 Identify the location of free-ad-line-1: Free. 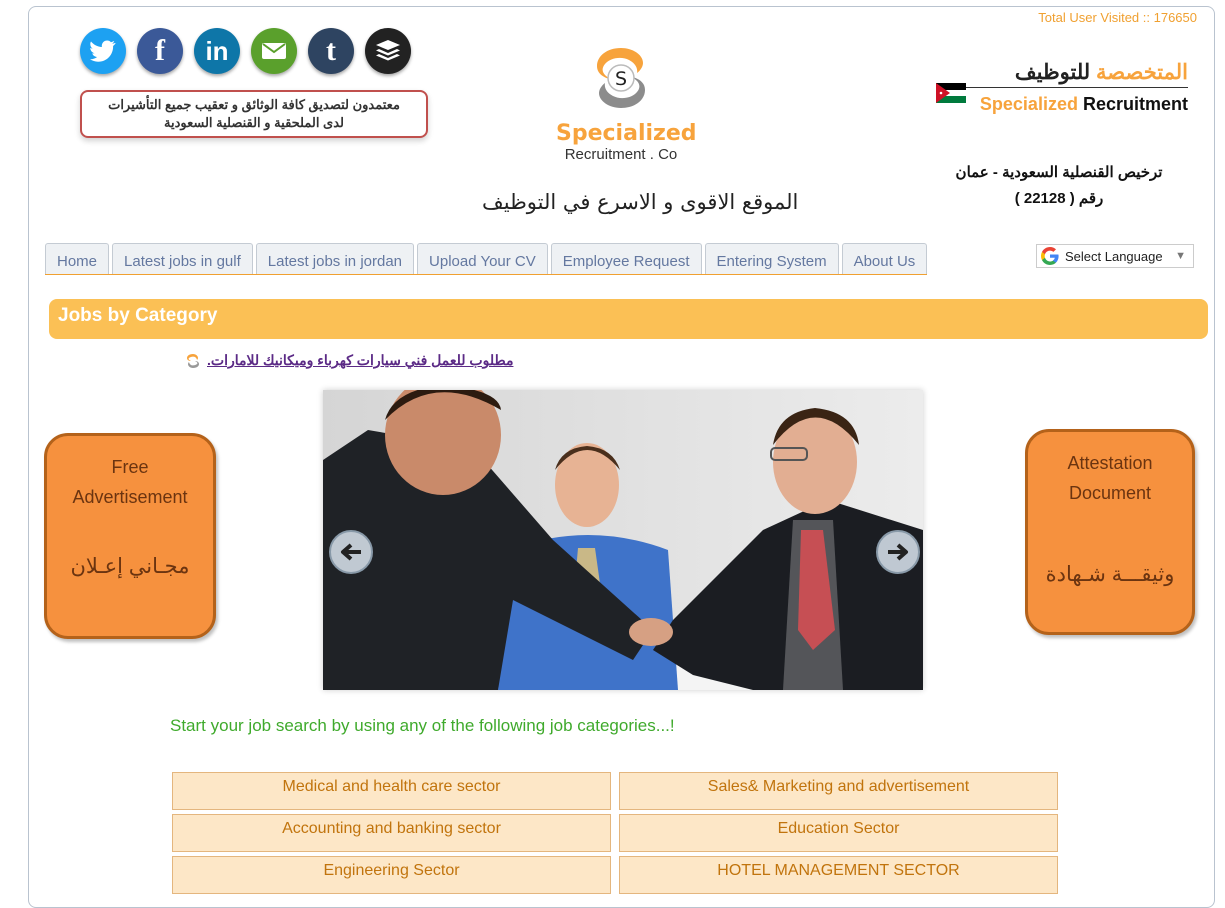
(130, 467).